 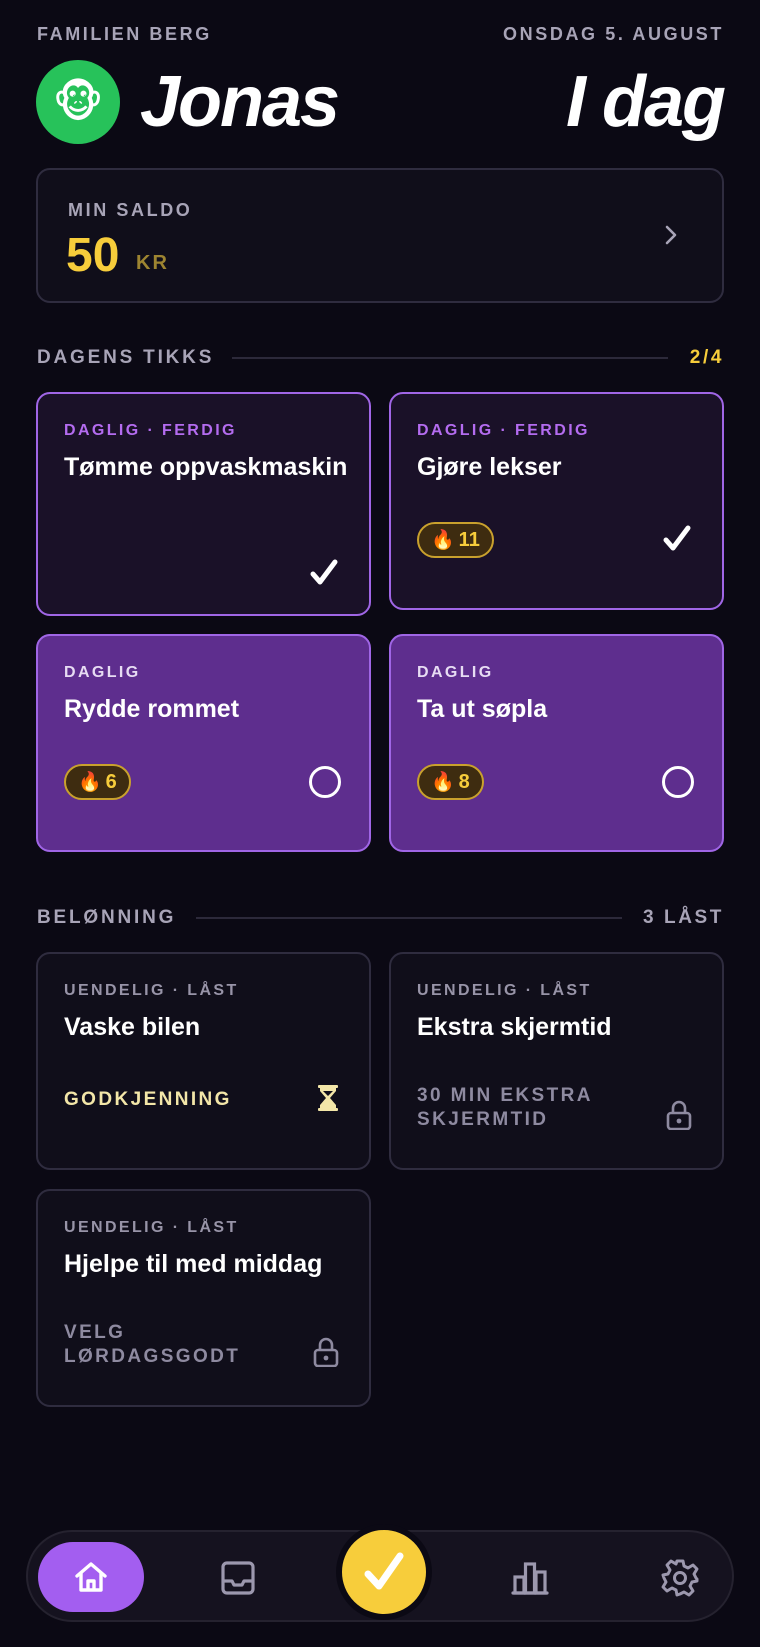 I want to click on stats-icon, so click(x=530, y=1578).